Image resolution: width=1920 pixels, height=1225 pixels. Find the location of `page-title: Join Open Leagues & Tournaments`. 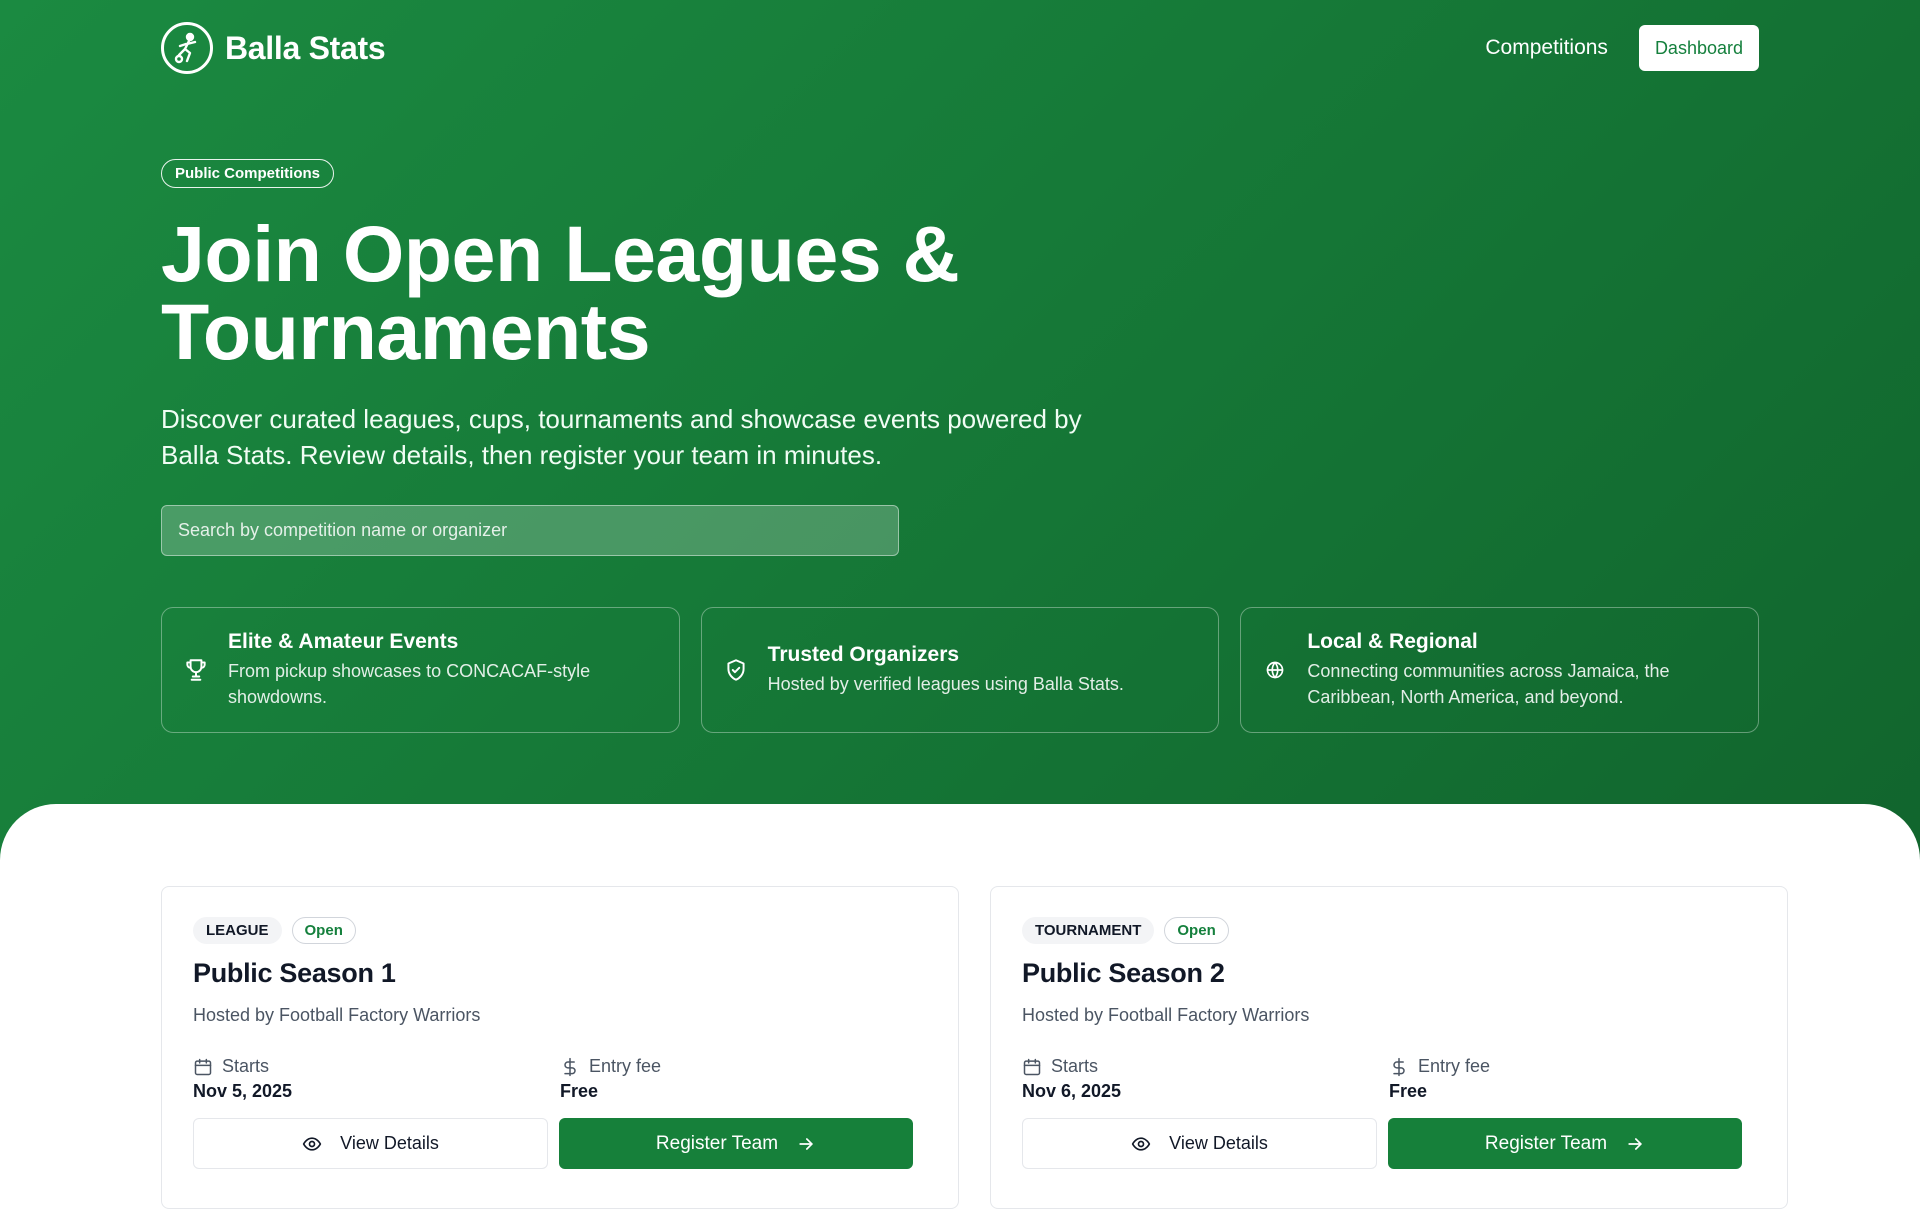

page-title: Join Open Leagues & Tournaments is located at coordinates (761, 292).